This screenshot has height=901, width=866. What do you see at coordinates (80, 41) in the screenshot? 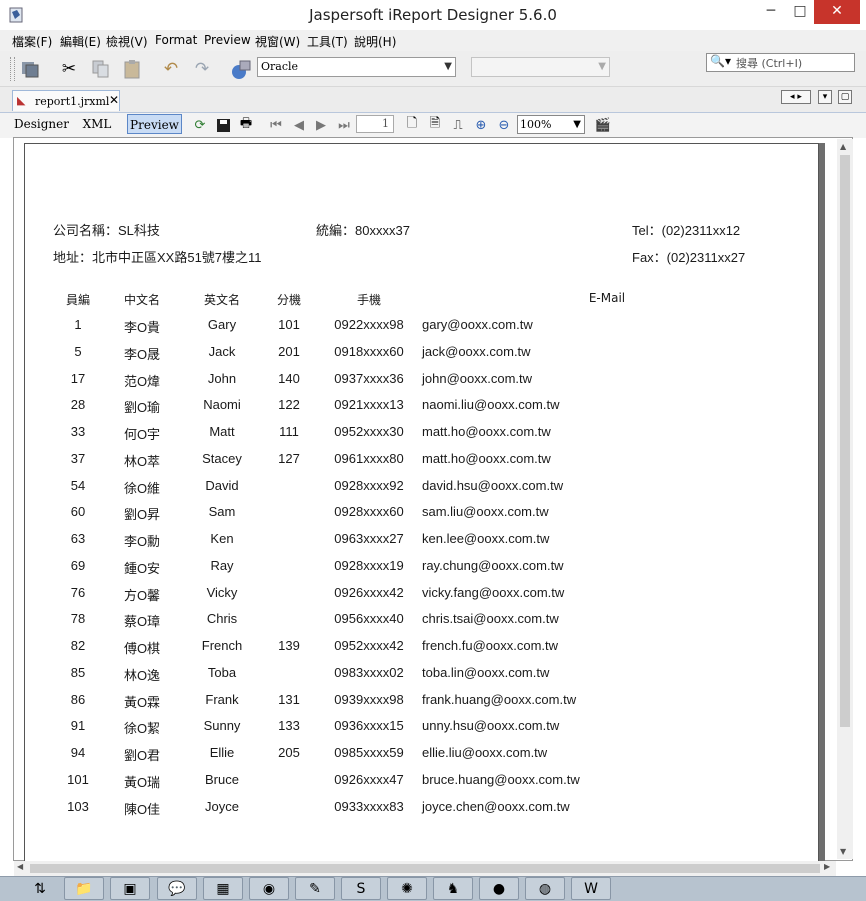
I see `menu-edit: 編輯(E)` at bounding box center [80, 41].